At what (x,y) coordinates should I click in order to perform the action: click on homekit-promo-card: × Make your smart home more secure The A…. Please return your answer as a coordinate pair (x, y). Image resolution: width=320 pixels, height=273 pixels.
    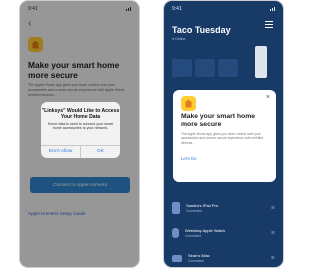
    Looking at the image, I should click on (224, 136).